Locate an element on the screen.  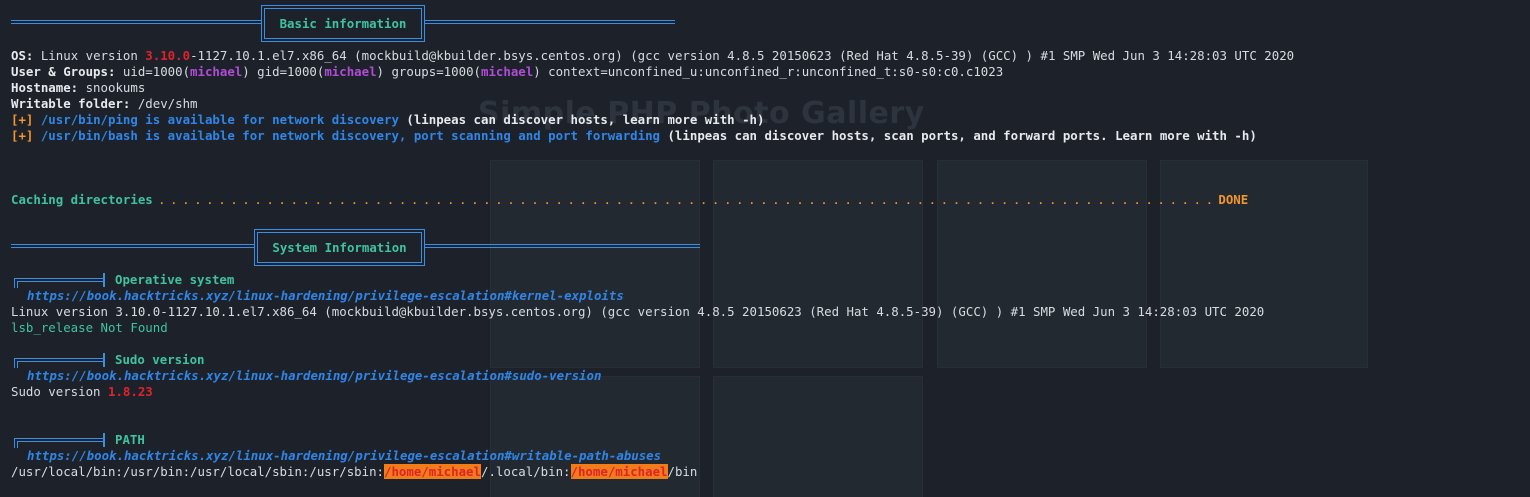
writable-folder-line: Writable folder: /dev/shm is located at coordinates (104, 103).